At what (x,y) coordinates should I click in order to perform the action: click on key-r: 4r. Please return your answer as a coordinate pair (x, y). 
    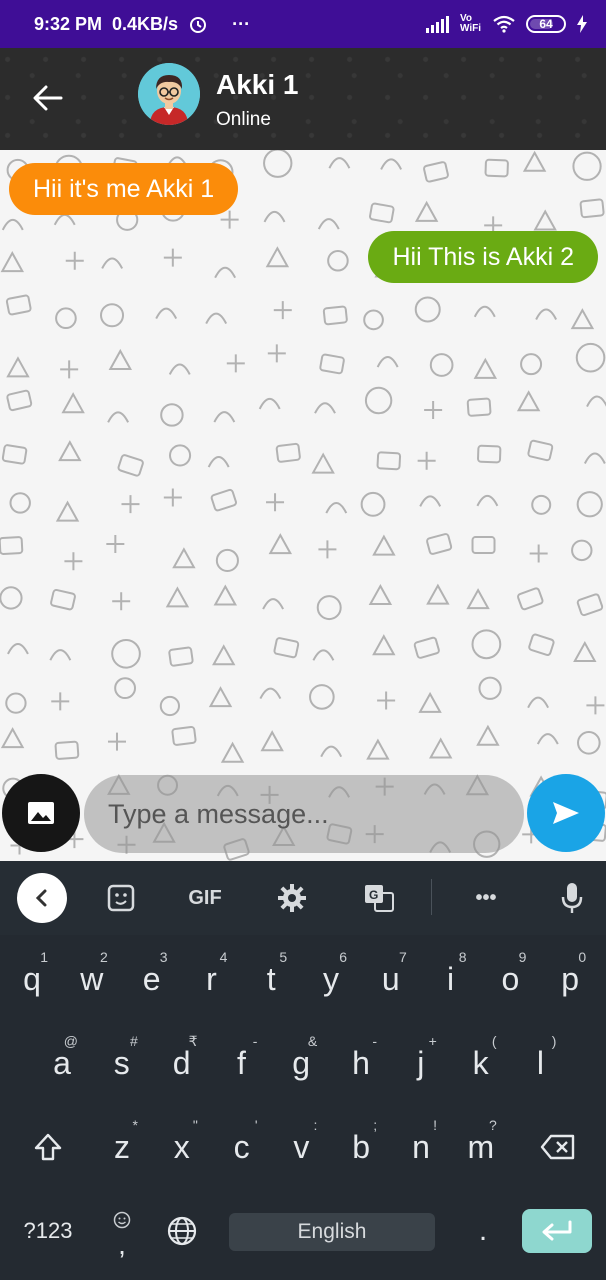
    Looking at the image, I should click on (211, 979).